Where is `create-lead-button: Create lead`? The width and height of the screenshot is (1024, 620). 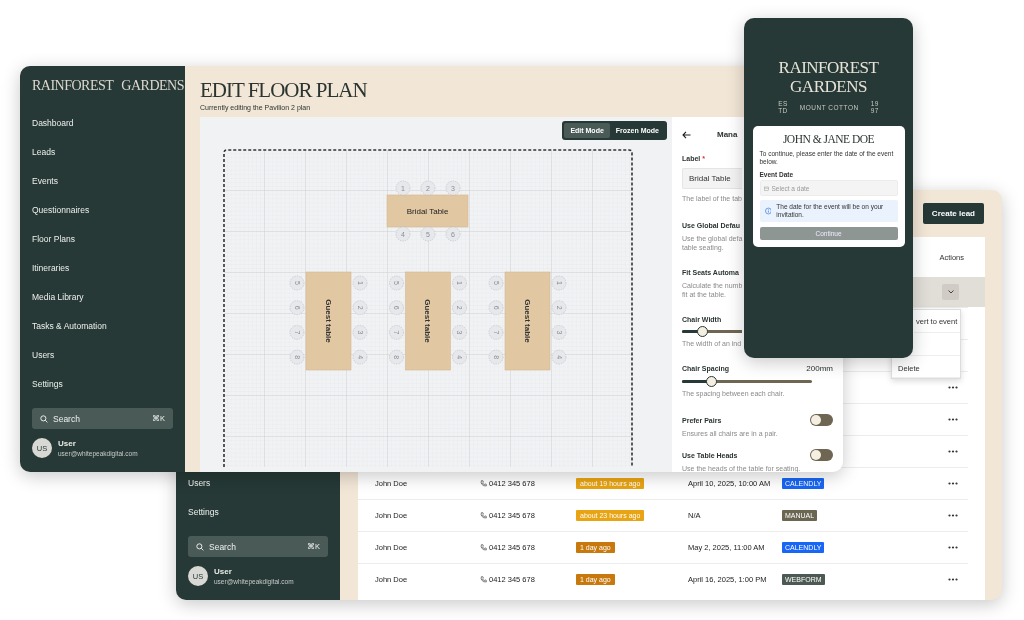 create-lead-button: Create lead is located at coordinates (953, 213).